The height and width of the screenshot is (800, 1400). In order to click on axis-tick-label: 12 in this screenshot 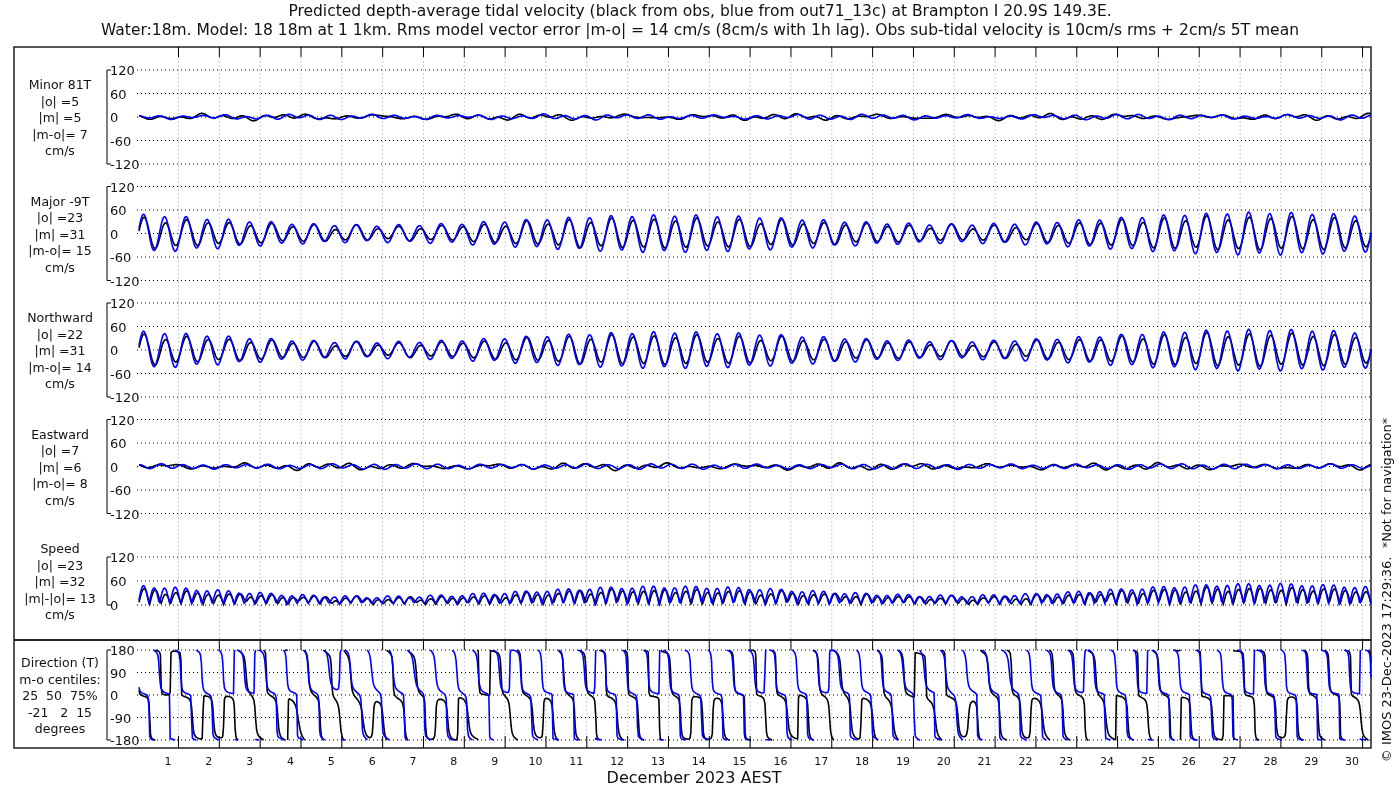, I will do `click(617, 761)`.